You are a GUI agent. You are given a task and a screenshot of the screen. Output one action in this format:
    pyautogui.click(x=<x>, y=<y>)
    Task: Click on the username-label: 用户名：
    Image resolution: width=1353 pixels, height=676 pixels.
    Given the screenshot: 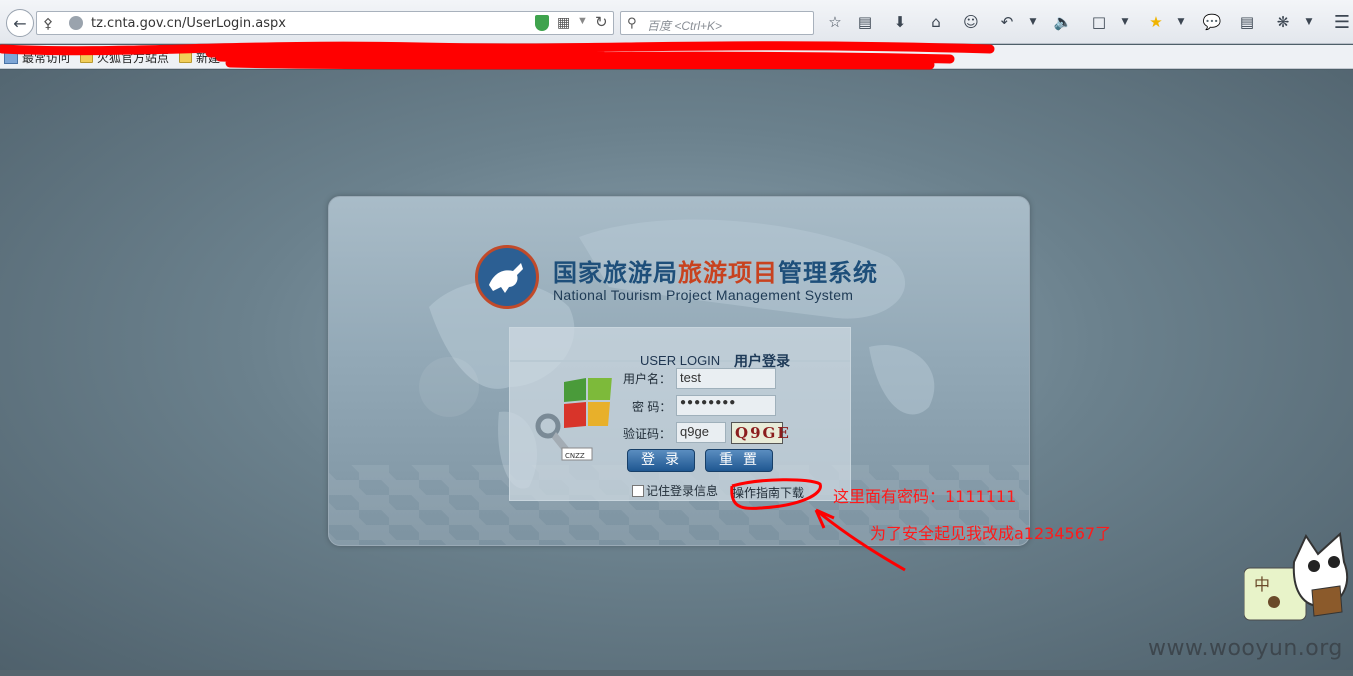 What is the action you would take?
    pyautogui.click(x=647, y=379)
    